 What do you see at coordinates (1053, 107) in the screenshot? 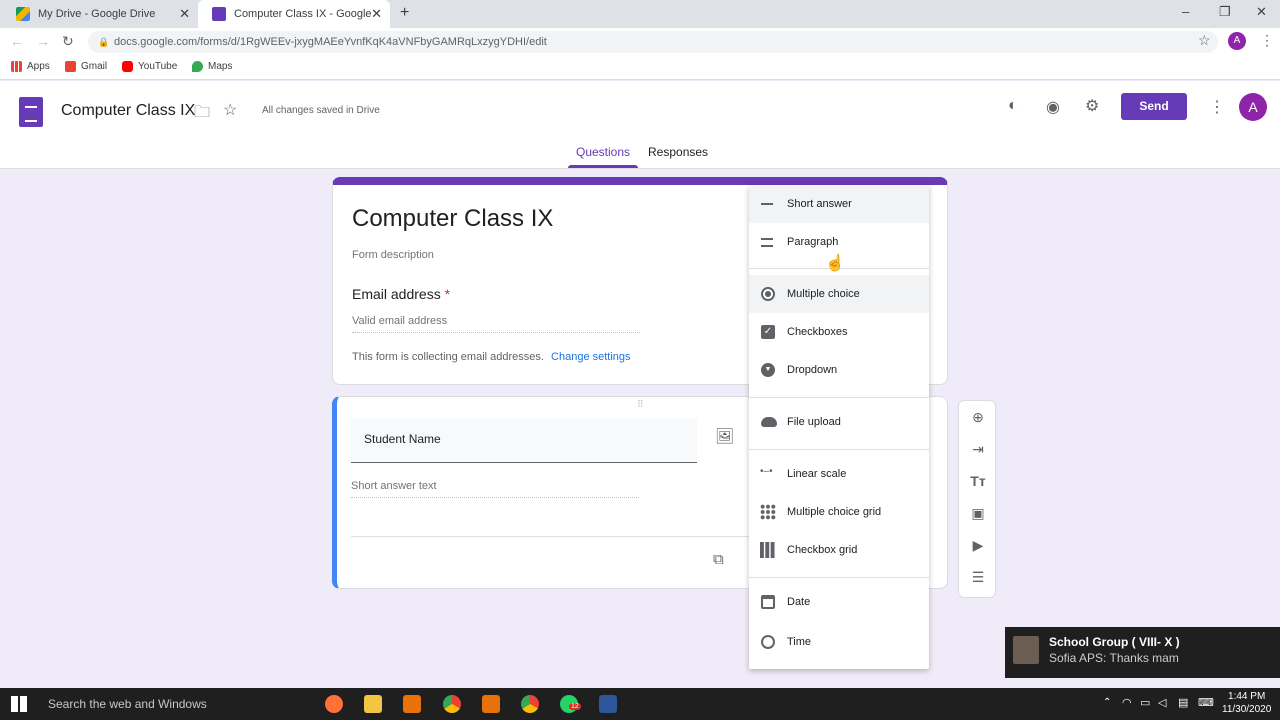
I see `preview-eye-icon: ◉` at bounding box center [1053, 107].